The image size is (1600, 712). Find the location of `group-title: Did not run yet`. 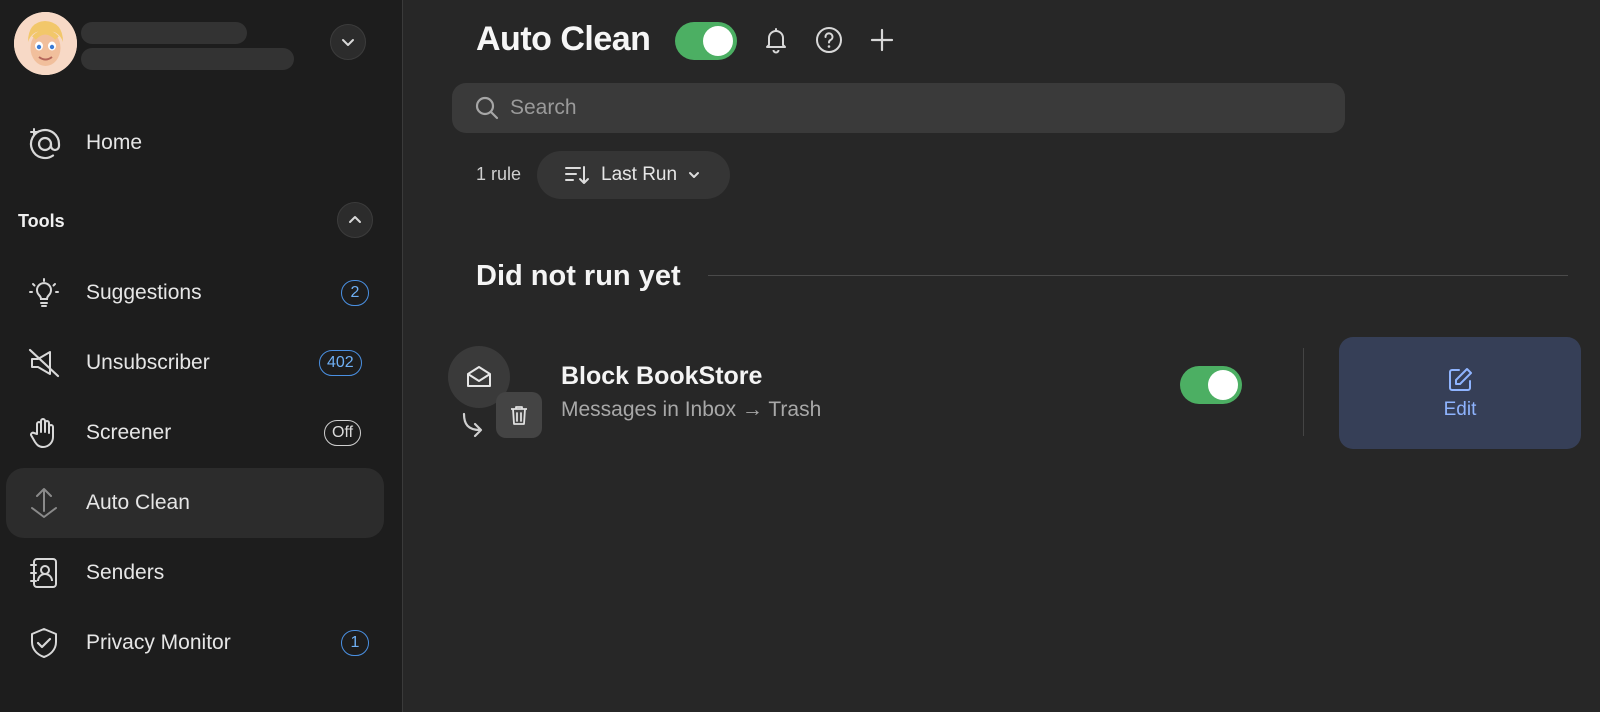

group-title: Did not run yet is located at coordinates (578, 276).